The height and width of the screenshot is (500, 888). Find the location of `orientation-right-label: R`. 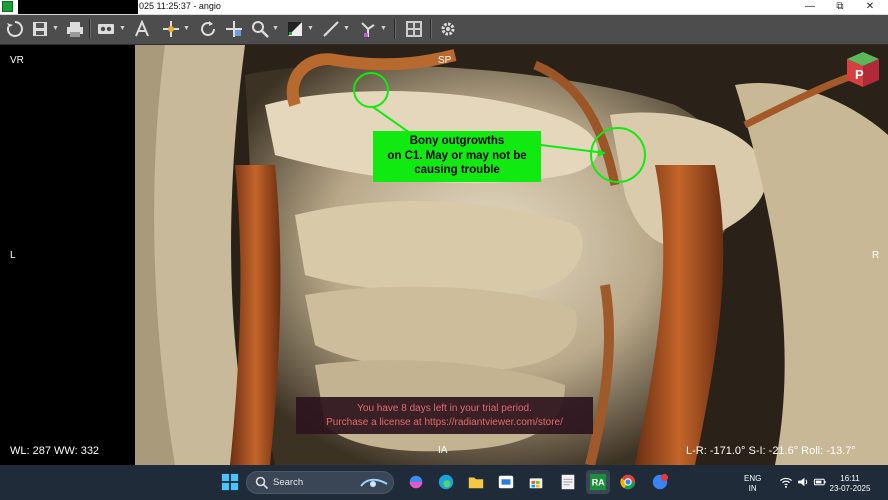

orientation-right-label: R is located at coordinates (876, 255).